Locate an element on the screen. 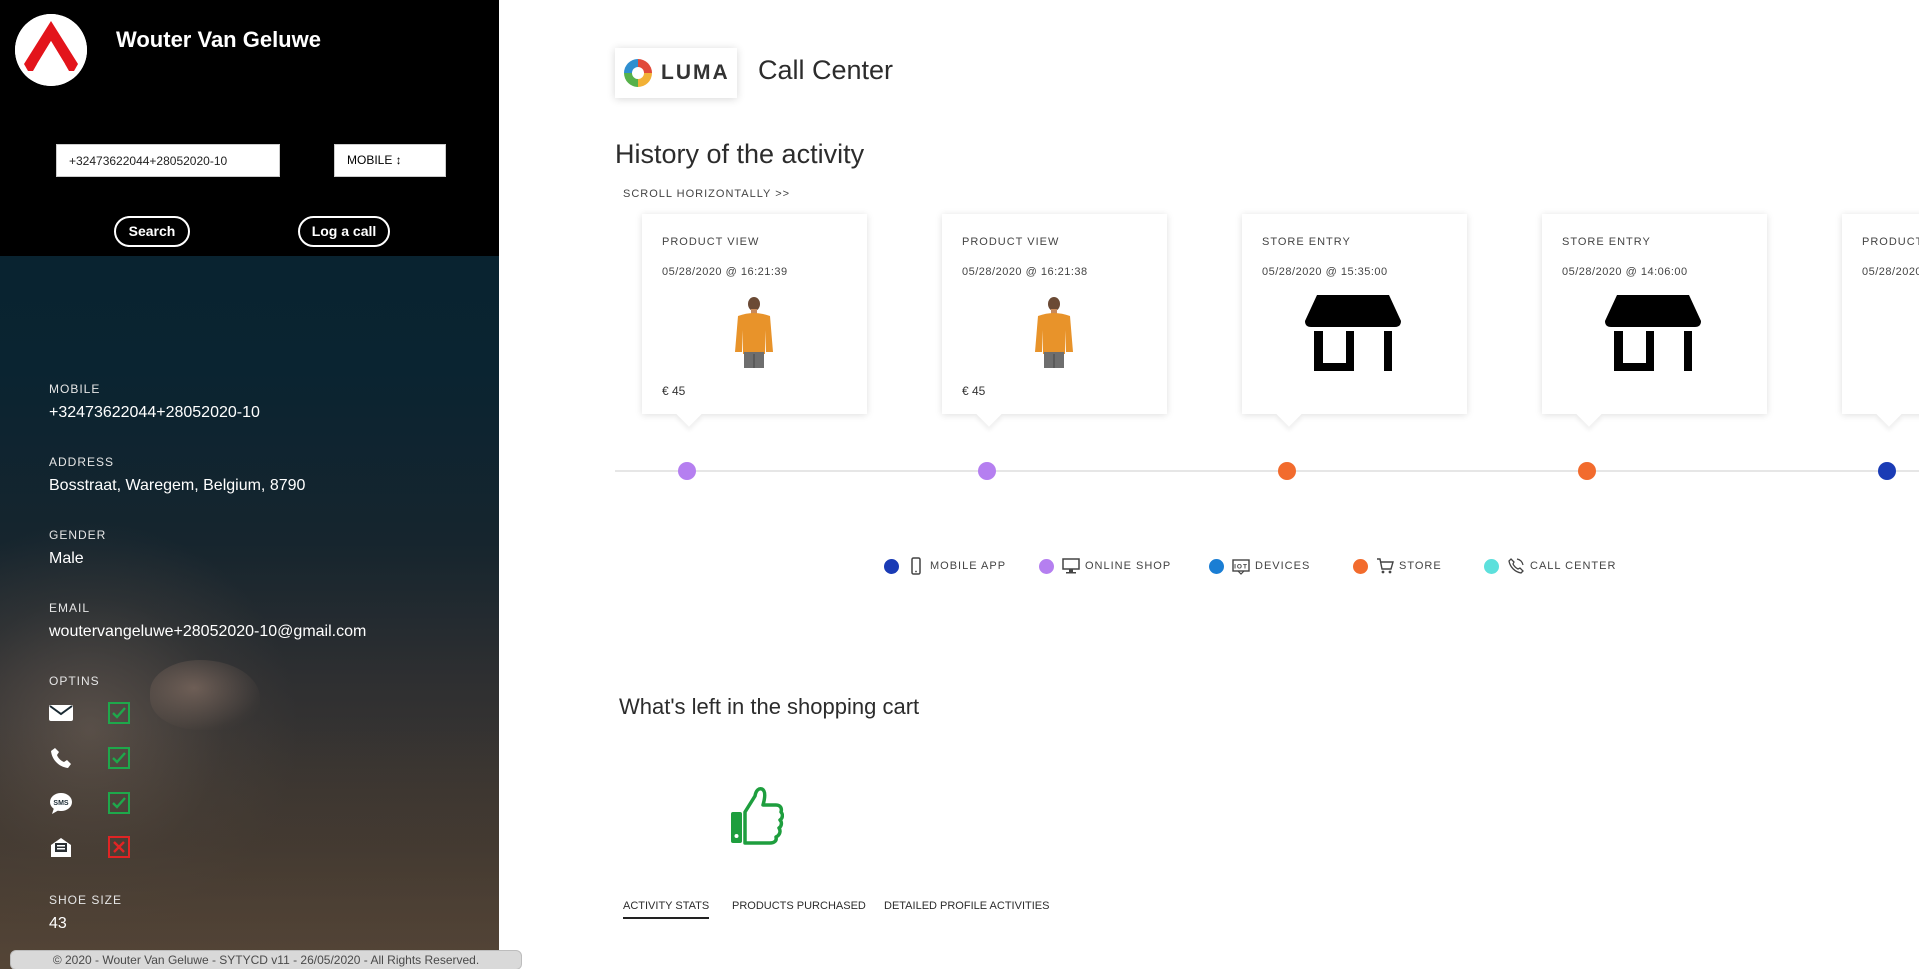  customer-name: Wouter Van Geluwe is located at coordinates (218, 39).